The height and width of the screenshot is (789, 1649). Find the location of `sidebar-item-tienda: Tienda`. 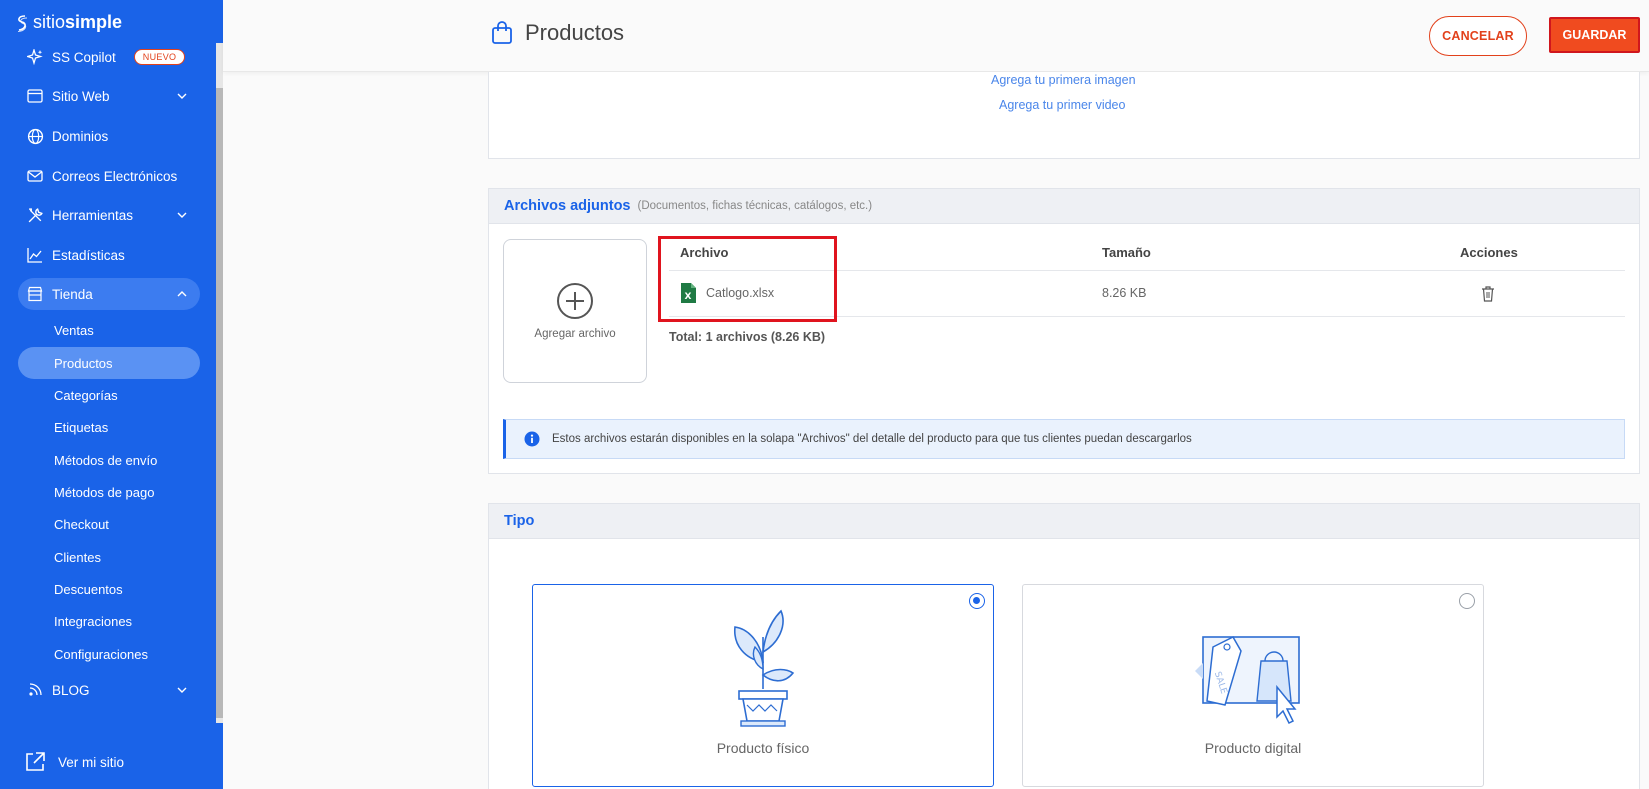

sidebar-item-tienda: Tienda is located at coordinates (109, 294).